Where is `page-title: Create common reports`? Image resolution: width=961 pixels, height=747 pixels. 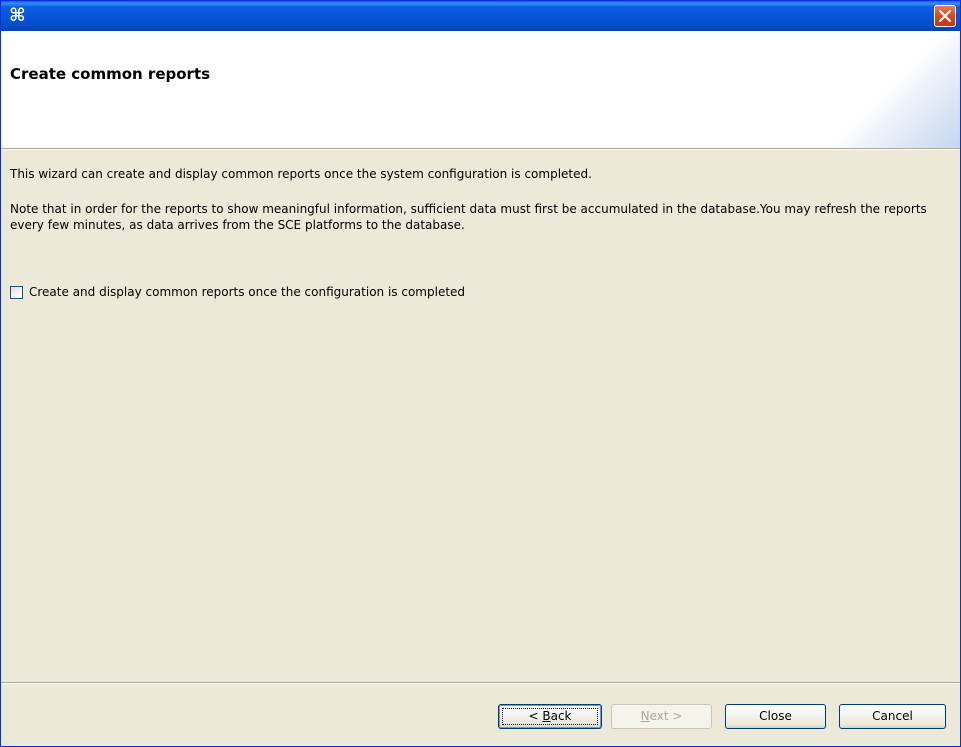 page-title: Create common reports is located at coordinates (110, 74).